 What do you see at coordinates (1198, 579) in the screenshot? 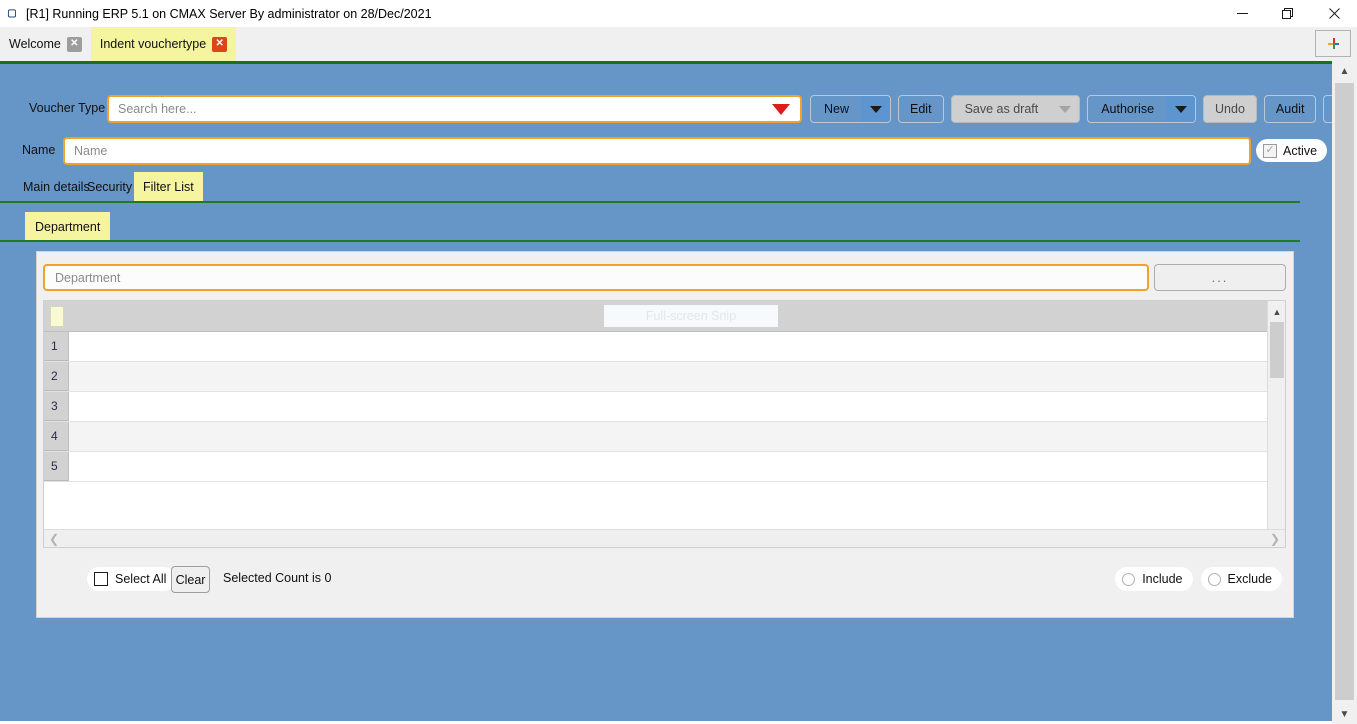
I see `include-exclude-radio-group: Include Exclude` at bounding box center [1198, 579].